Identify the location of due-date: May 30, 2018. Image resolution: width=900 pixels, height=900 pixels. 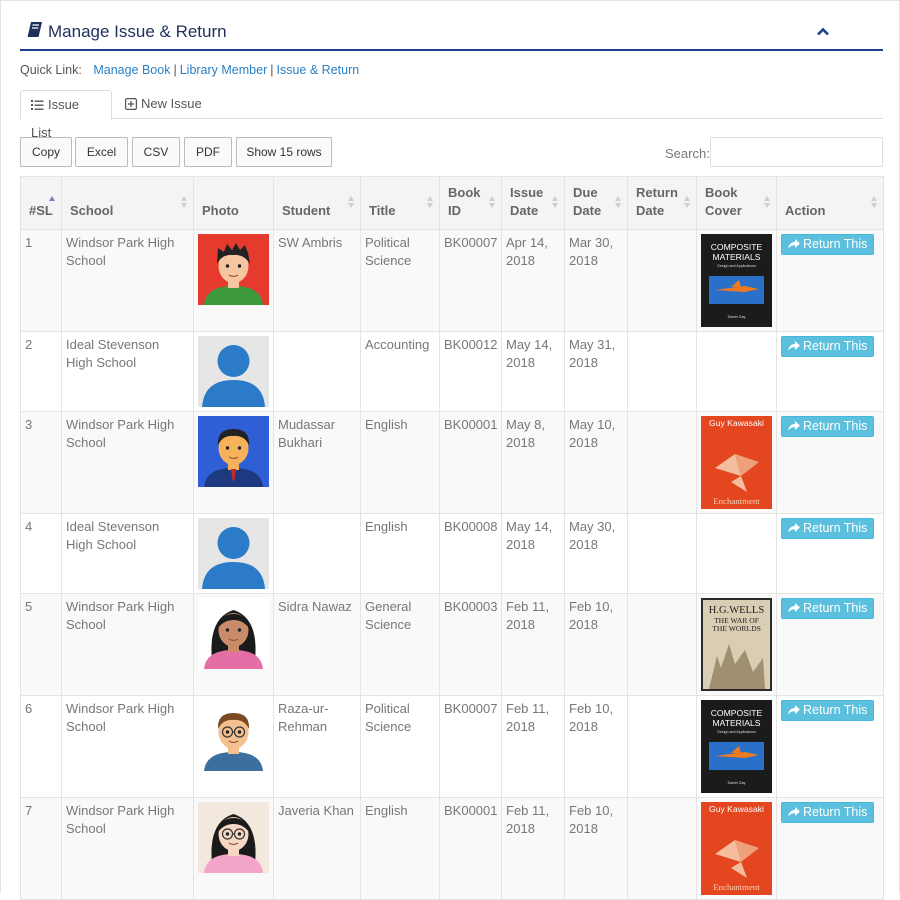
(596, 553).